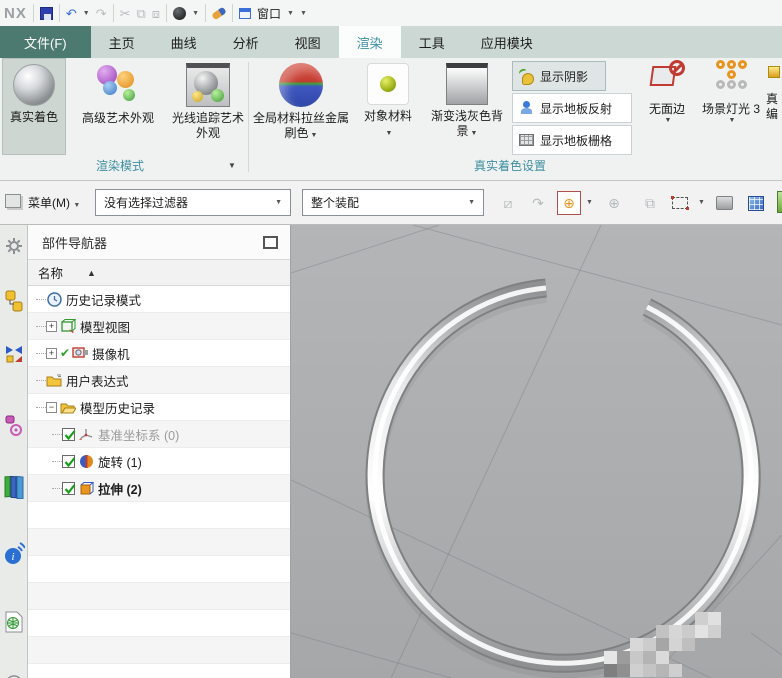 The height and width of the screenshot is (678, 782). What do you see at coordinates (91, 273) in the screenshot?
I see `sort-ascending-icon: ▲` at bounding box center [91, 273].